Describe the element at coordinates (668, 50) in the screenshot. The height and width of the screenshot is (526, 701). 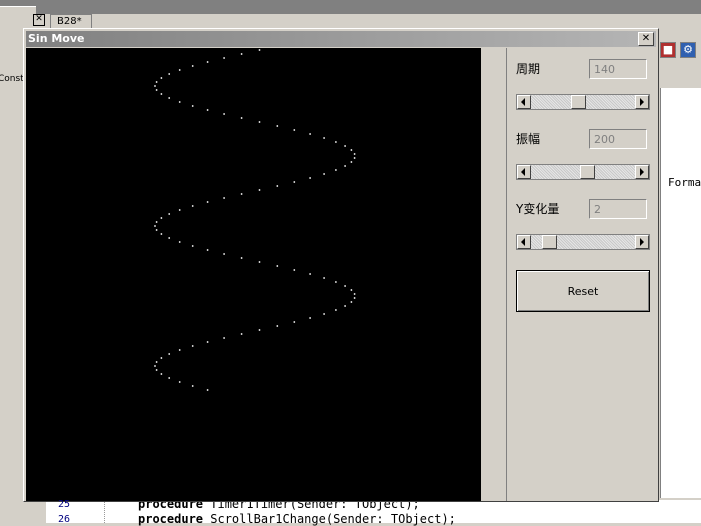
I see `ide-run-icon: ■` at that location.